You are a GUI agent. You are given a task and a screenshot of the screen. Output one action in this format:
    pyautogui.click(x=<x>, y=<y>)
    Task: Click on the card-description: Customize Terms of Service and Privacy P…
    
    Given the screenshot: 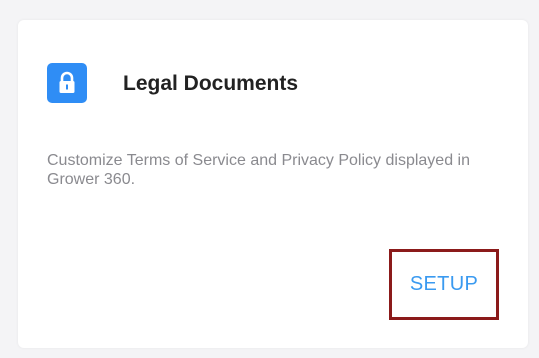 What is the action you would take?
    pyautogui.click(x=258, y=170)
    